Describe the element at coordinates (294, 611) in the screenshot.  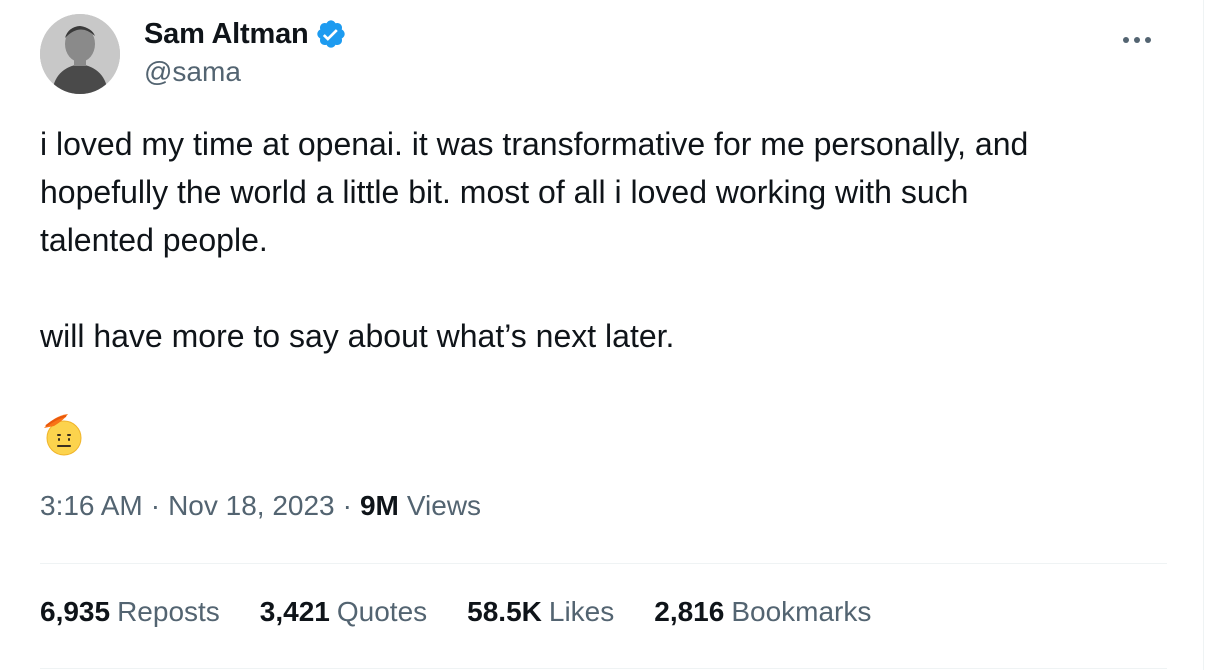
I see `quotes-count: 3,421` at that location.